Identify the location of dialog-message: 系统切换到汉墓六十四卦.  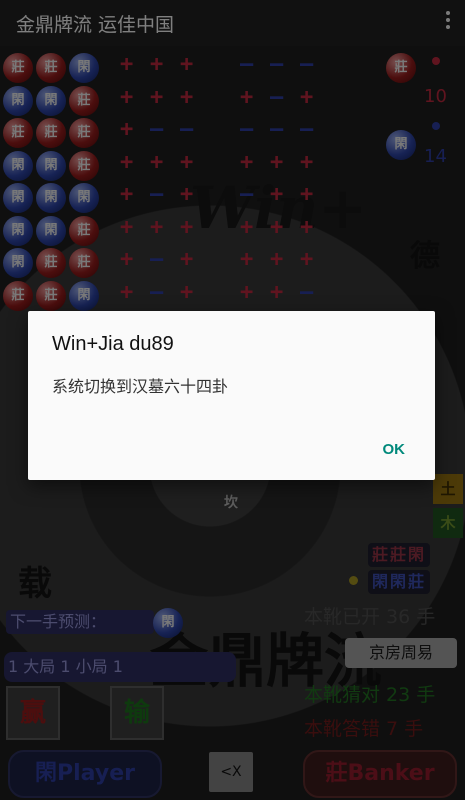
(140, 386).